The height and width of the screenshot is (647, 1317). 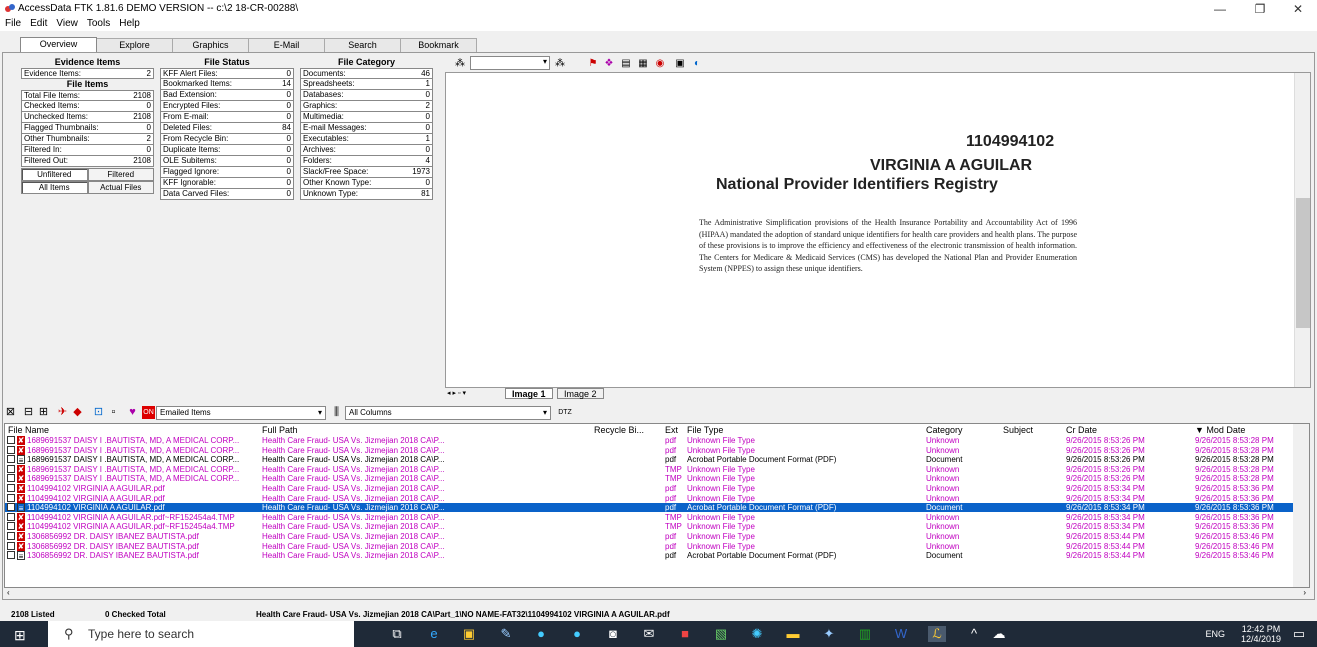 What do you see at coordinates (829, 634) in the screenshot?
I see `network-app-icon: ✦` at bounding box center [829, 634].